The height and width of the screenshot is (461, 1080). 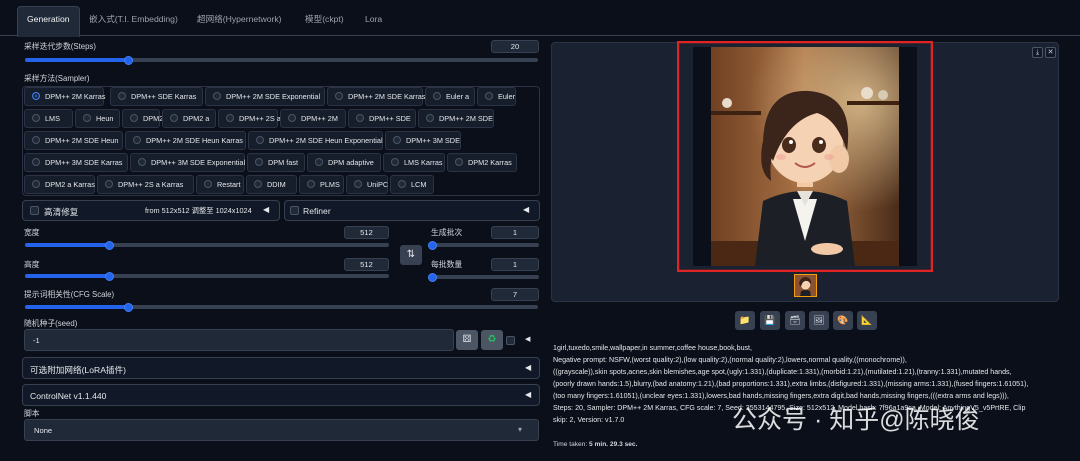 I want to click on send-to-extras-icon: 📐, so click(x=867, y=320).